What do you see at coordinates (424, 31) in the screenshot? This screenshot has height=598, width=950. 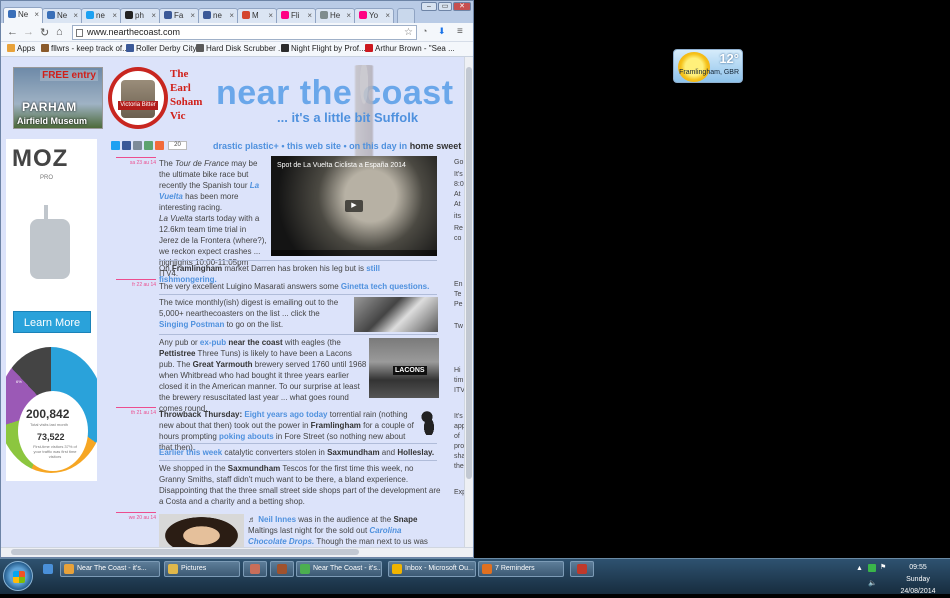 I see `extension-icon: ◔` at bounding box center [424, 31].